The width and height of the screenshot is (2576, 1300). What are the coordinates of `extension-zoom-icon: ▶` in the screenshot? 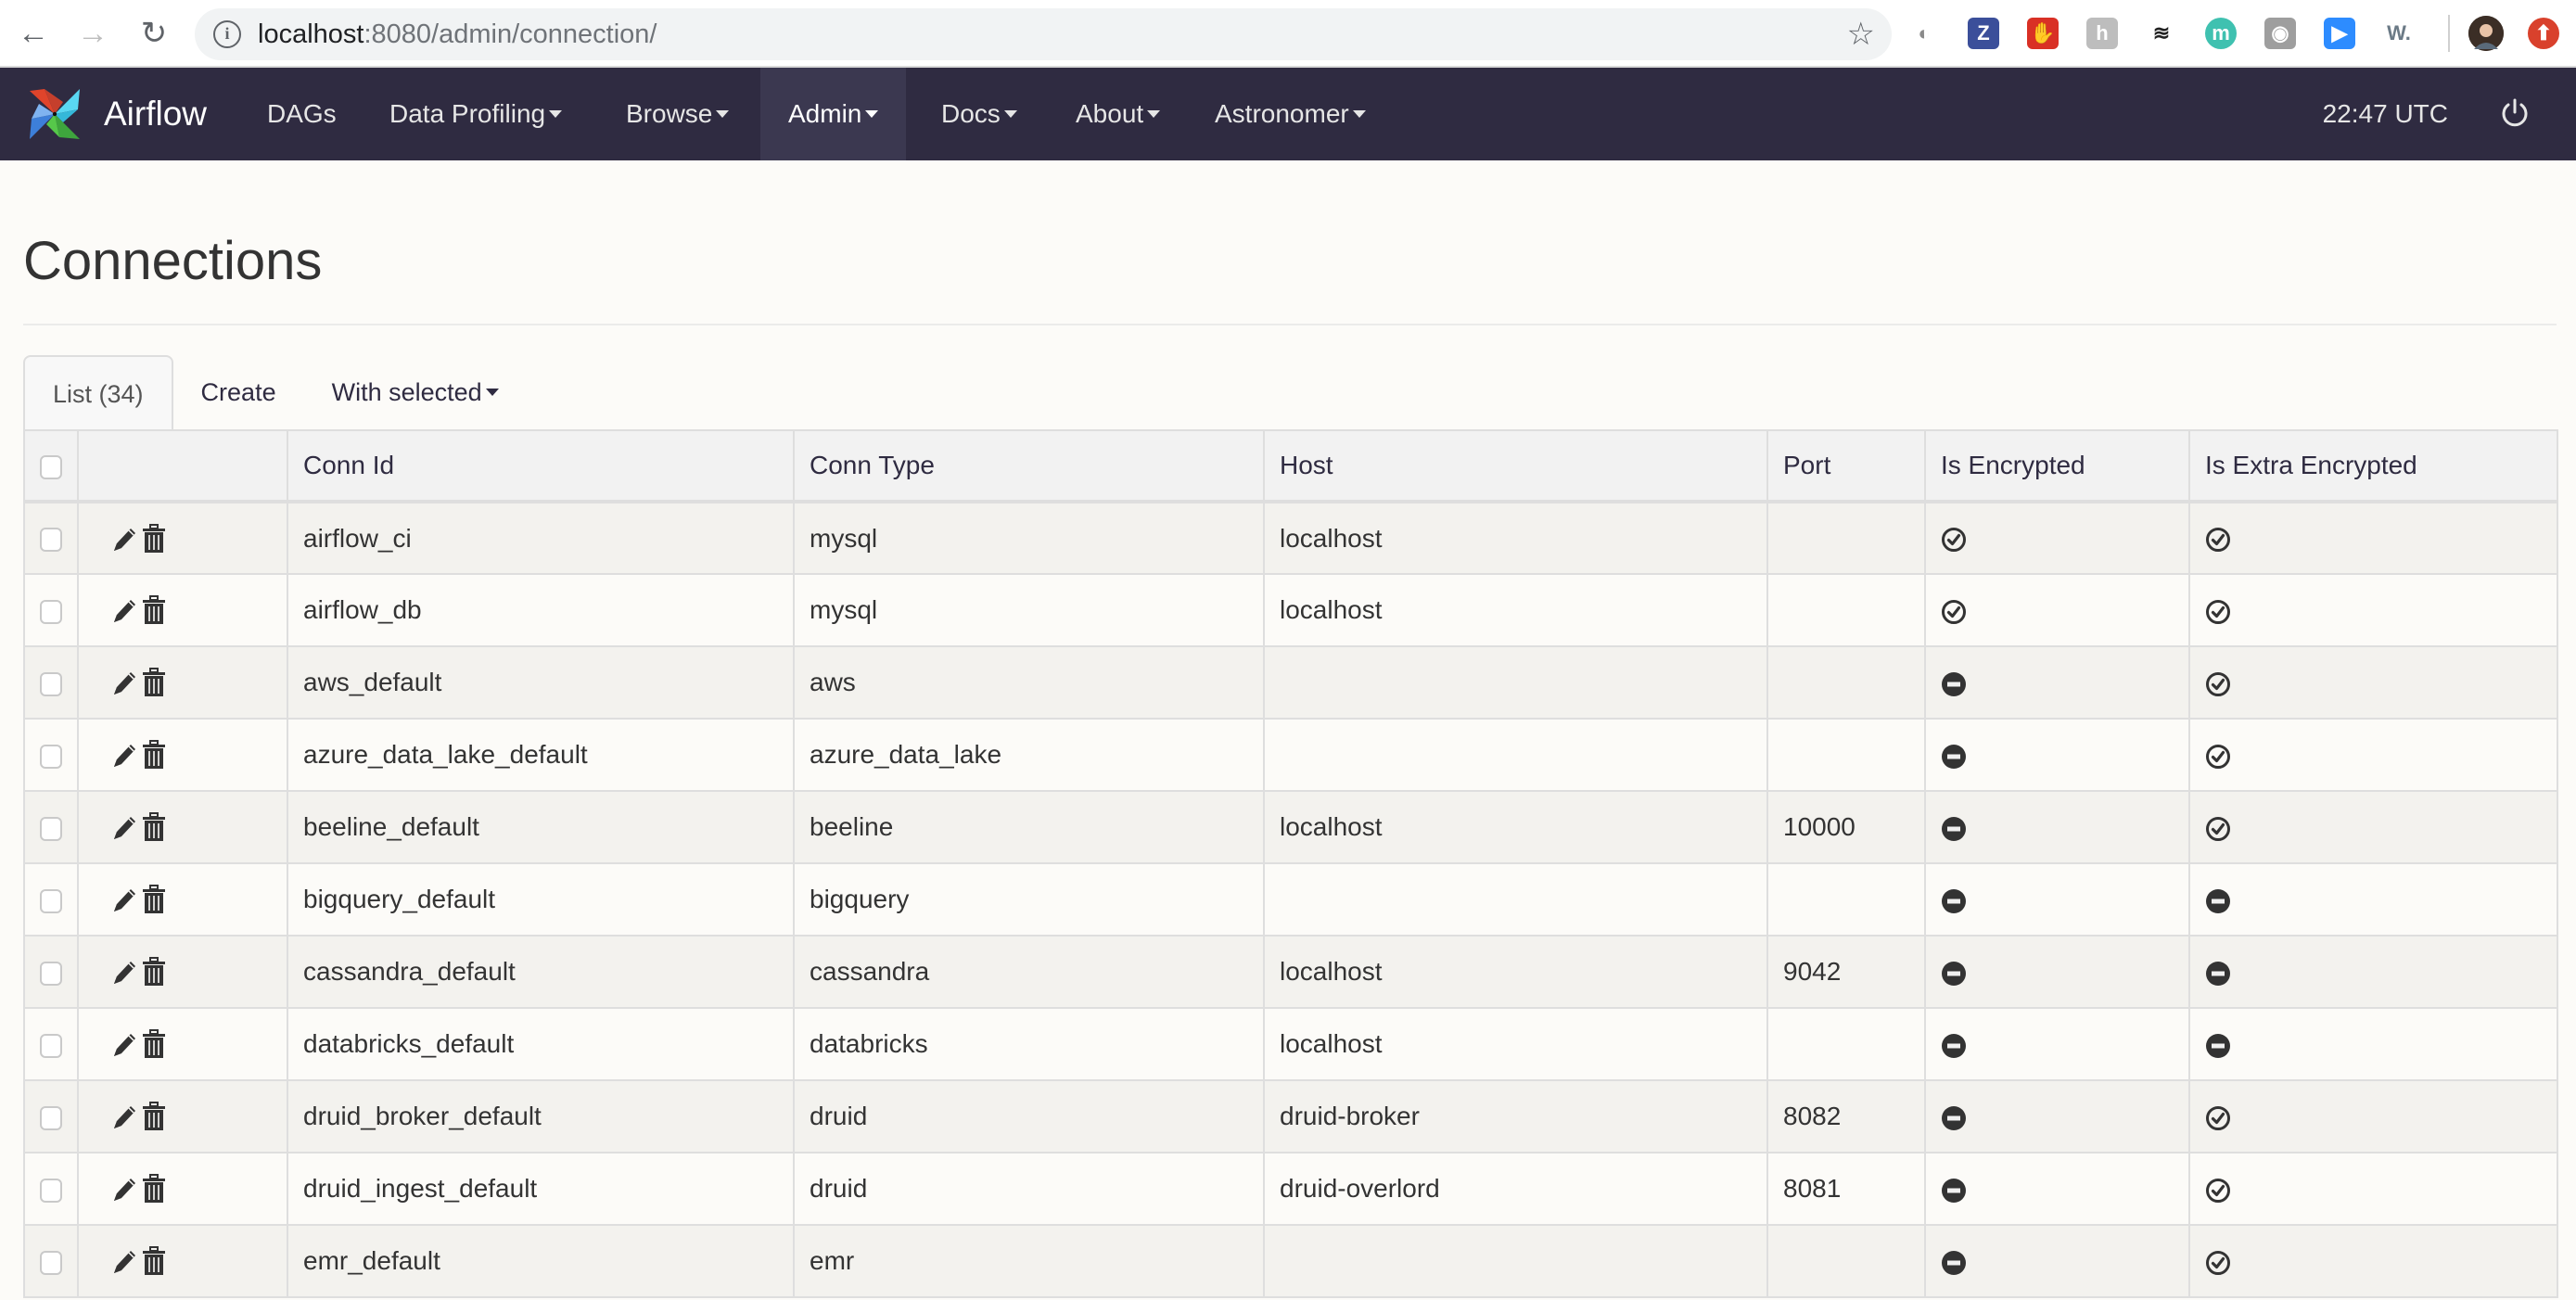 It's located at (2339, 33).